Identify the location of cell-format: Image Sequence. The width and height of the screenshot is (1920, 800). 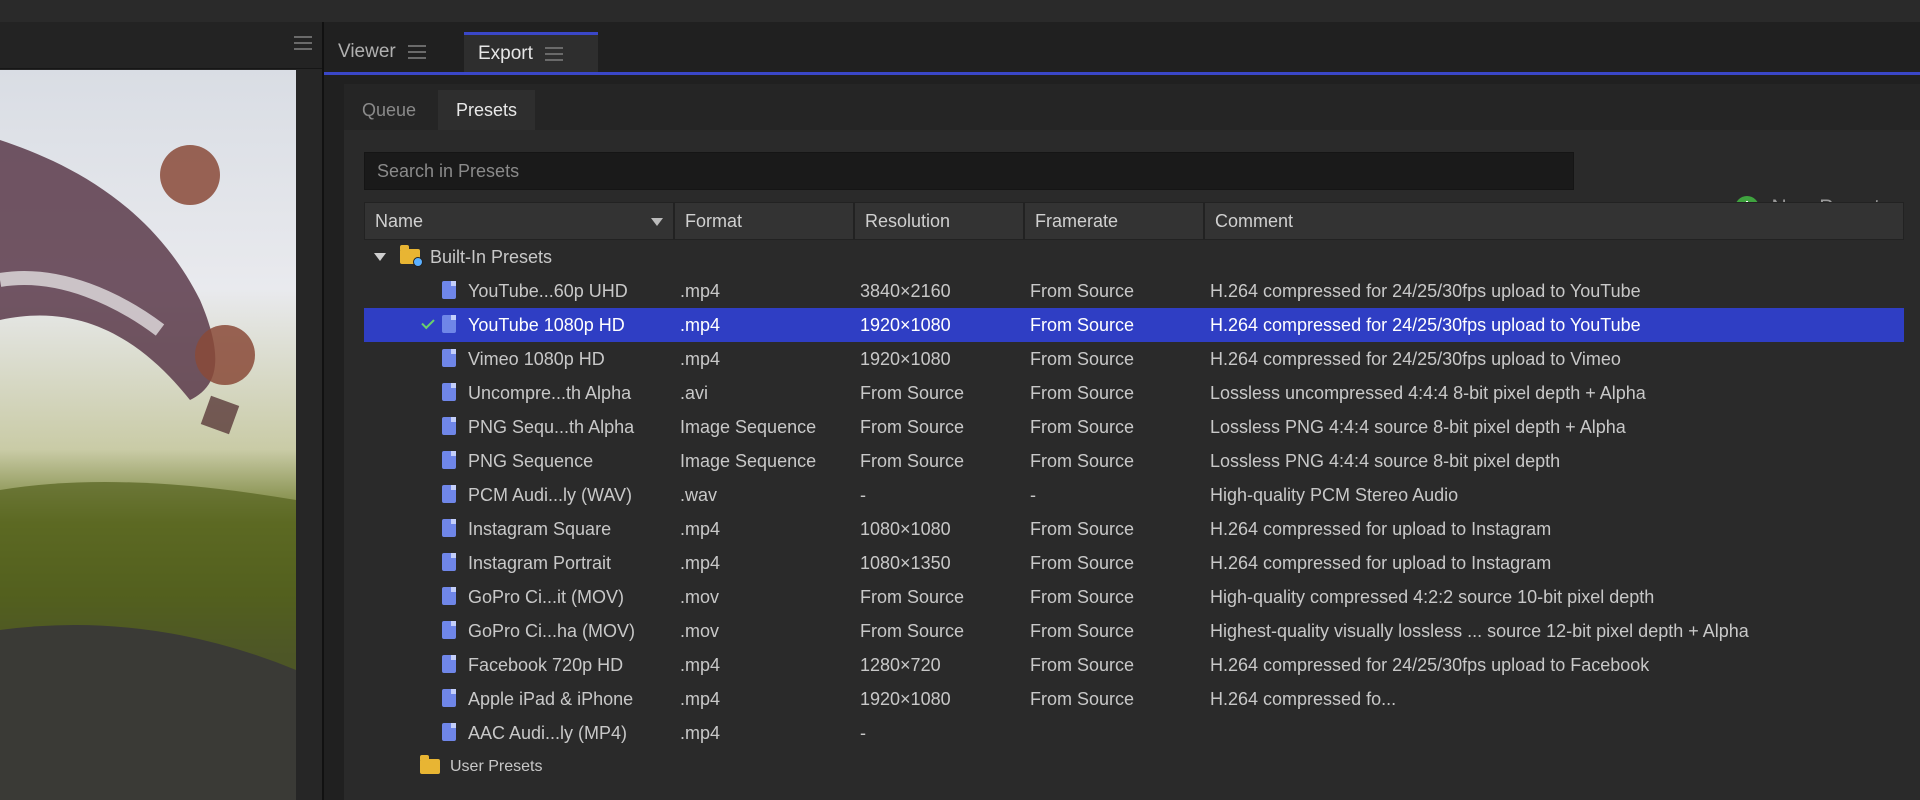
(748, 426).